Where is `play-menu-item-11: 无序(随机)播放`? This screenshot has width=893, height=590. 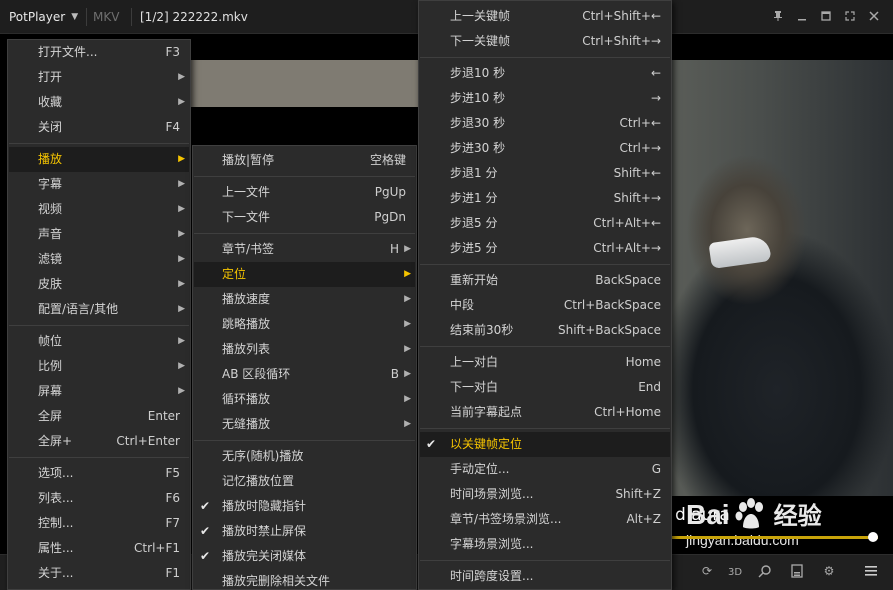 play-menu-item-11: 无序(随机)播放 is located at coordinates (304, 456).